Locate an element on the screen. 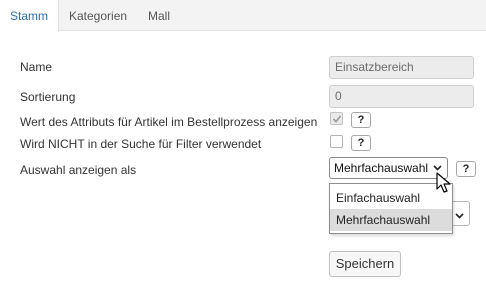 The image size is (486, 284). sort-label: Sortierung is located at coordinates (48, 97).